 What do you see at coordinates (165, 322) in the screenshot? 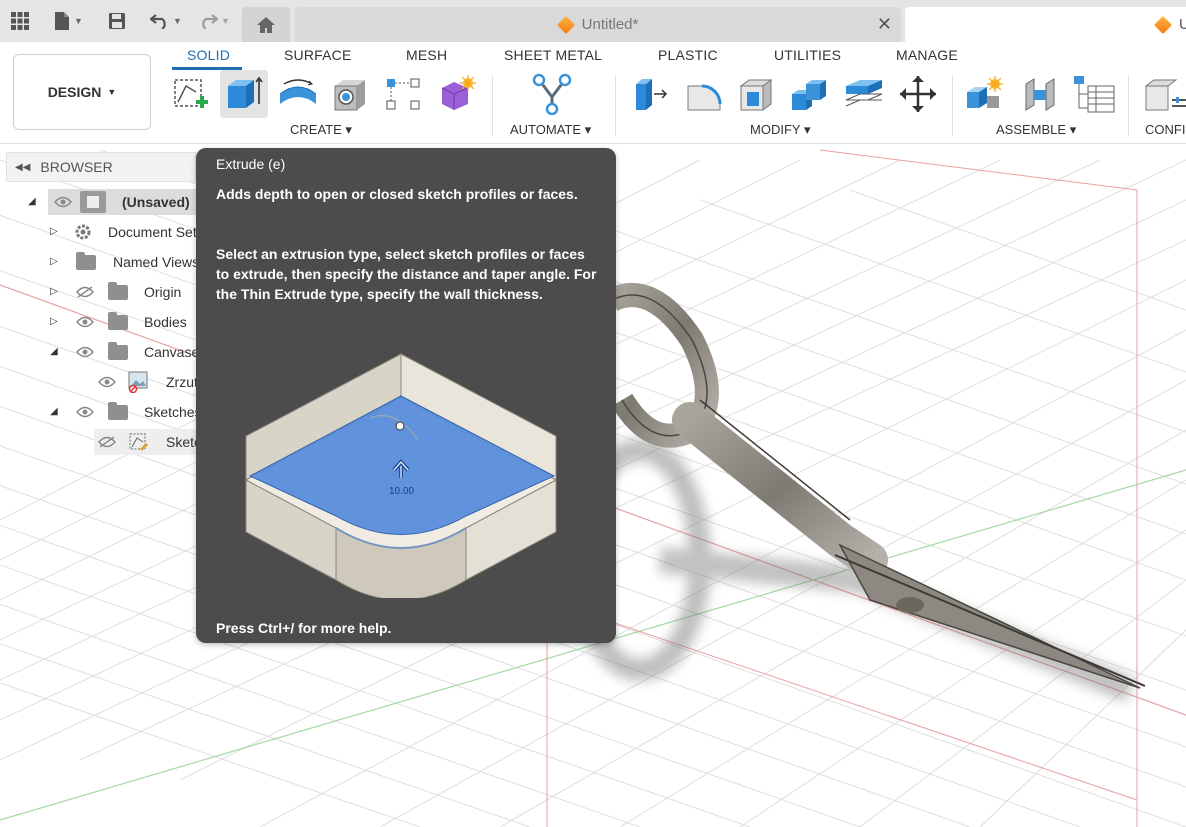
I see `browser-item-bodies: Bodies` at bounding box center [165, 322].